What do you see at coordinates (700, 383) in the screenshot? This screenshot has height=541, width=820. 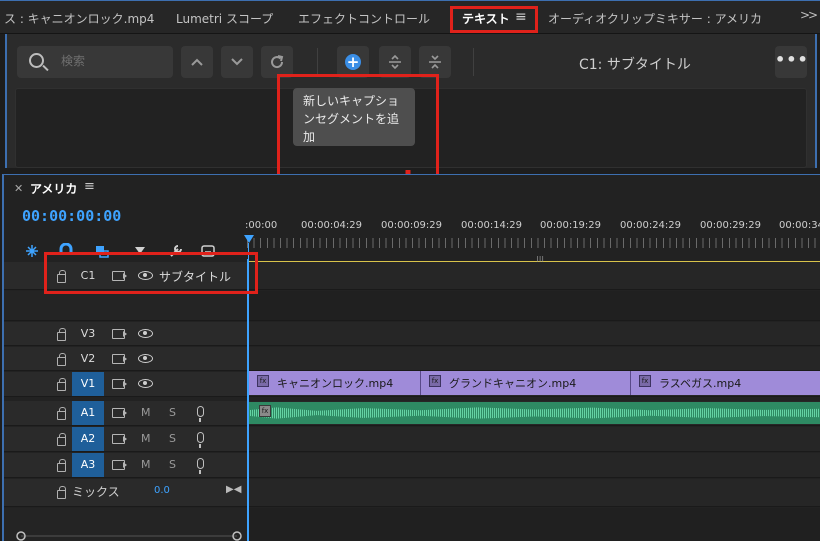 I see `clip-name: ラスベガス.mp4` at bounding box center [700, 383].